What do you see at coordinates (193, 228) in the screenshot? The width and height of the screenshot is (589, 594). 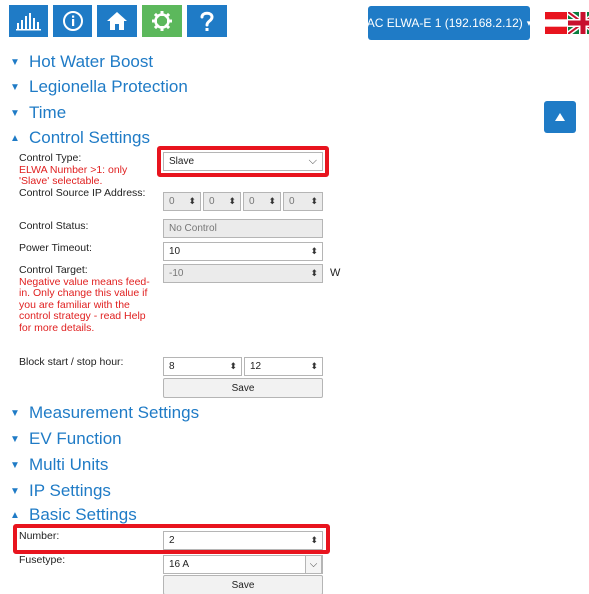 I see `control-status-value: No Control` at bounding box center [193, 228].